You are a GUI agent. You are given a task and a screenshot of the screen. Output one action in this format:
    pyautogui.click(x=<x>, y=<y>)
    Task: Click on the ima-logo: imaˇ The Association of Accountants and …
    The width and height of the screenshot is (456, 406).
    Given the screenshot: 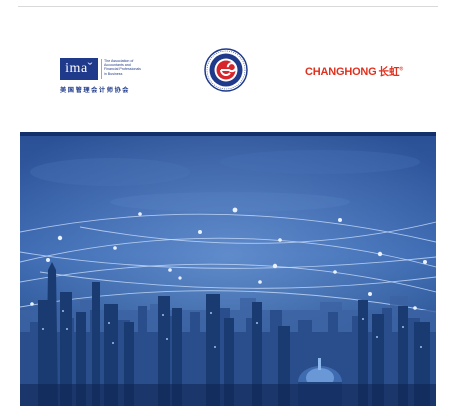 What is the action you would take?
    pyautogui.click(x=120, y=76)
    